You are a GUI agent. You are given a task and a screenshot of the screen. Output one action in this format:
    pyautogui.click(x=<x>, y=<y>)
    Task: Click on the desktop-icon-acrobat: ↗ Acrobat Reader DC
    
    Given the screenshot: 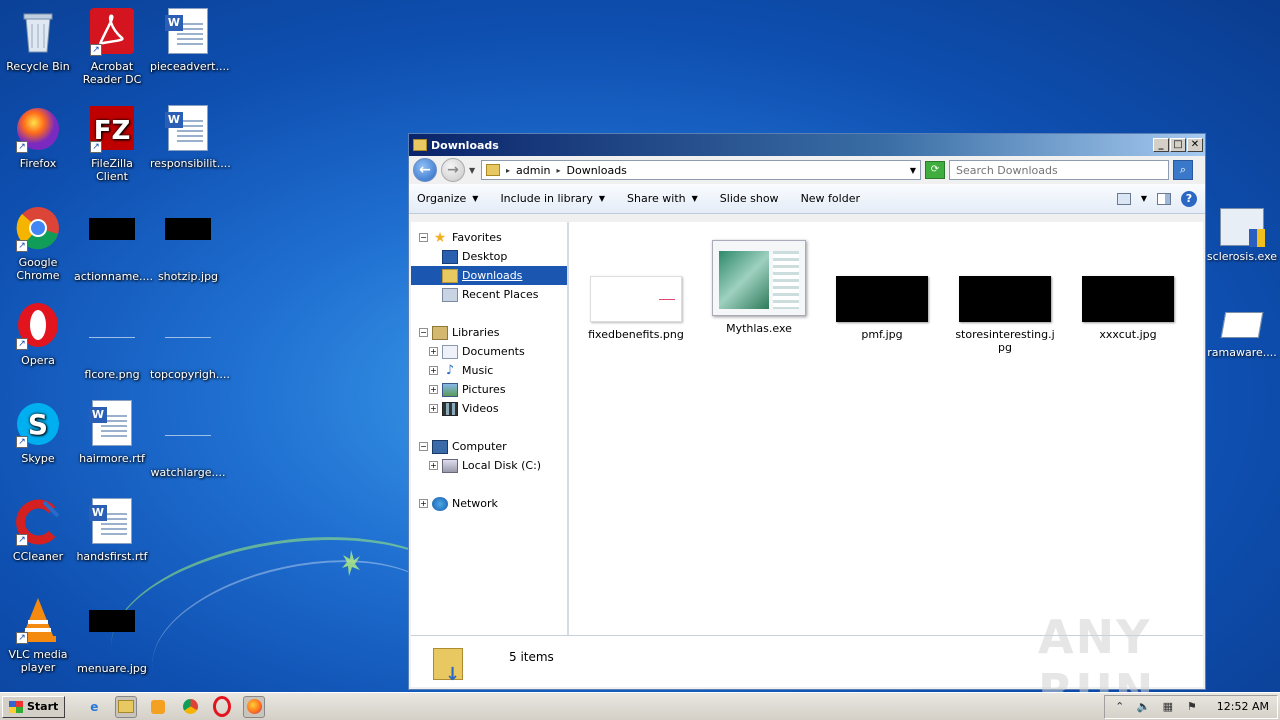 What is the action you would take?
    pyautogui.click(x=112, y=47)
    